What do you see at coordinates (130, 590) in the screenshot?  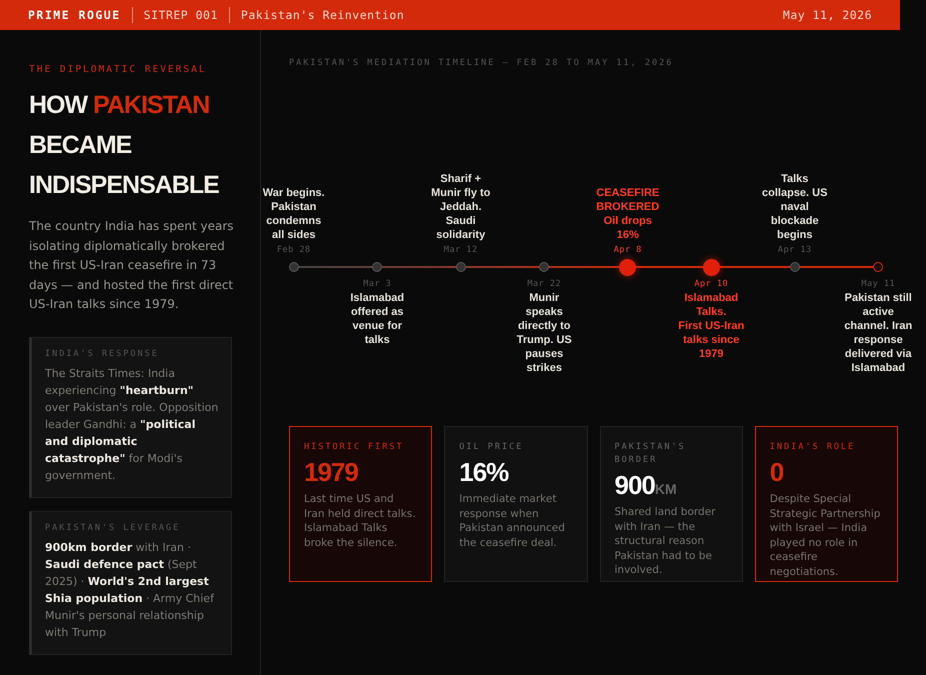 I see `panel-text: 900km border with Iran · Saudi defence pact (Sept 2025) · World's 2nd largest Shia population · Army Chief Munir's personal relationship with Trump` at bounding box center [130, 590].